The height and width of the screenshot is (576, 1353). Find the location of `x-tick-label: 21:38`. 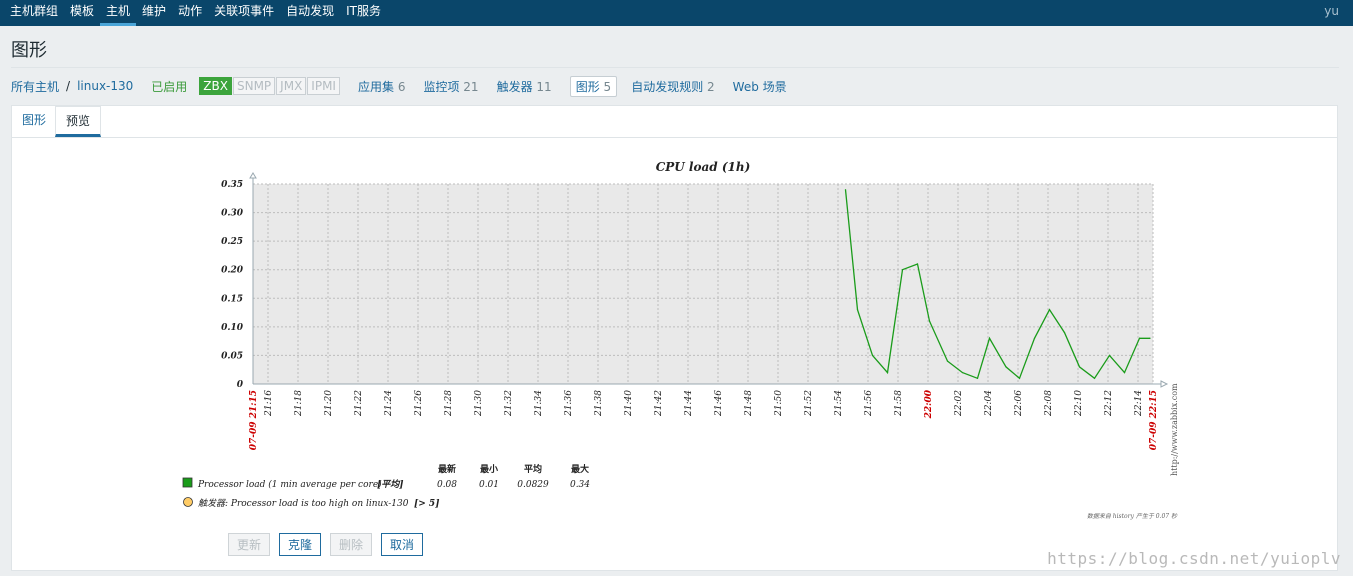

x-tick-label: 21:38 is located at coordinates (599, 403).